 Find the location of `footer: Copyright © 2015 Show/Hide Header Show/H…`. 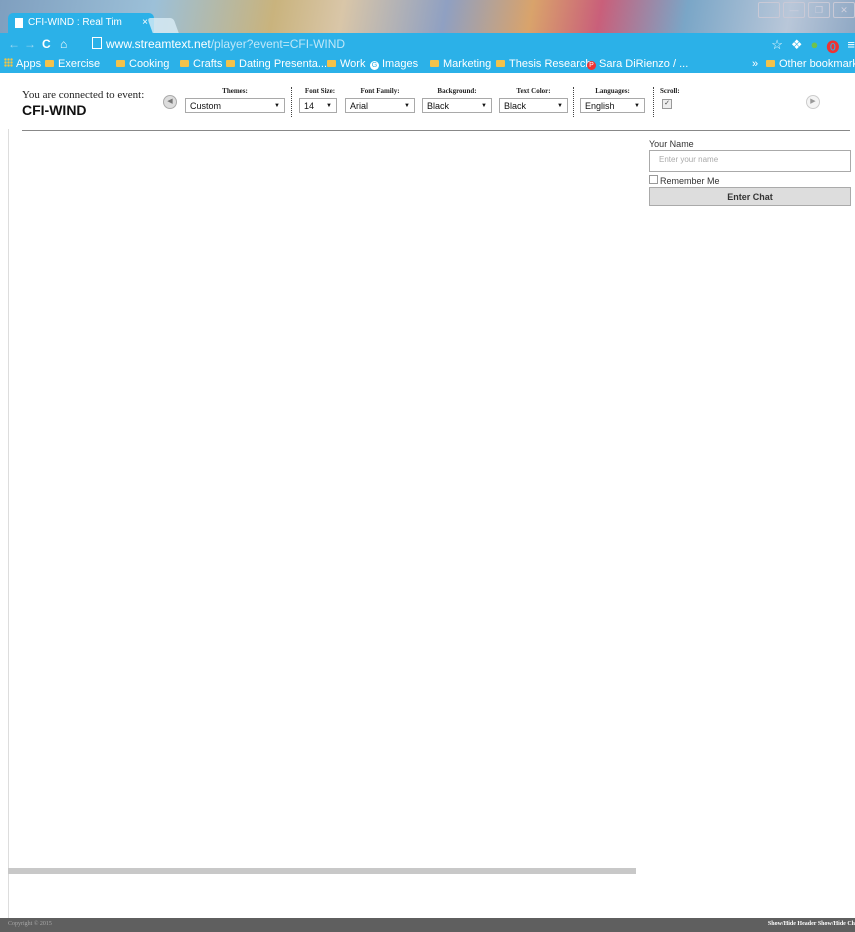

footer: Copyright © 2015 Show/Hide Header Show/H… is located at coordinates (427, 925).